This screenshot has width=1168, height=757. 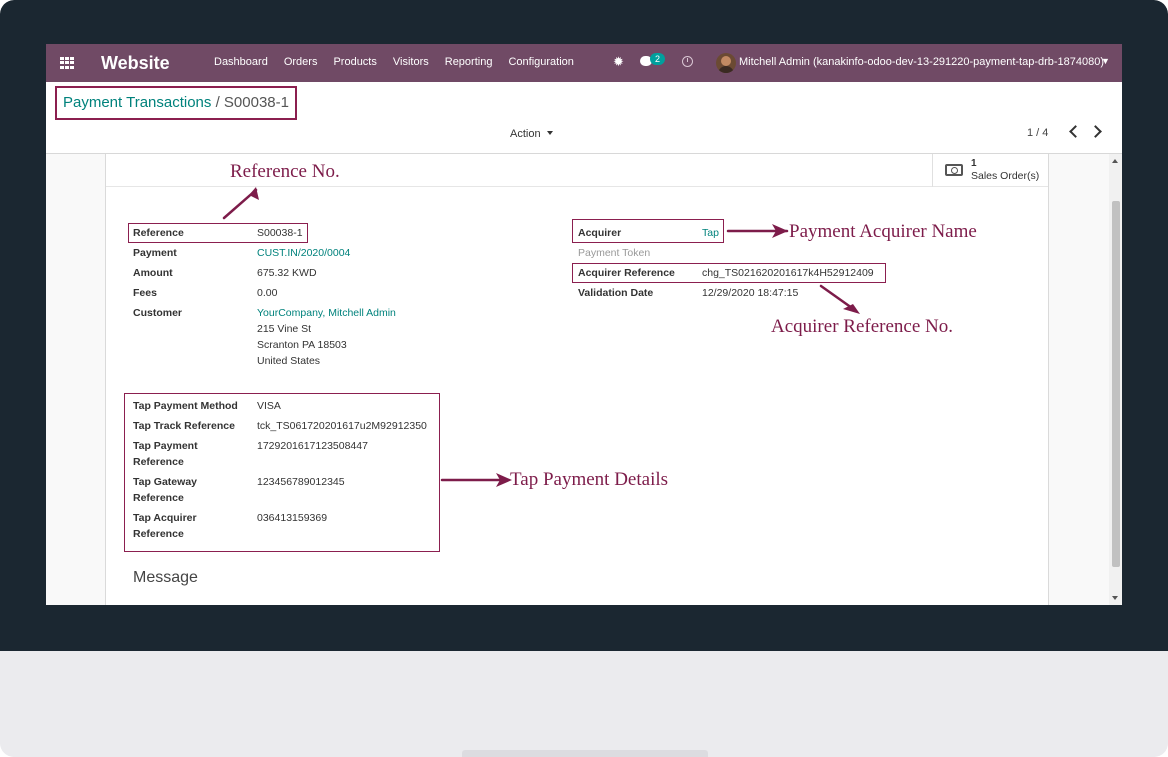 What do you see at coordinates (726, 63) in the screenshot?
I see `avatar` at bounding box center [726, 63].